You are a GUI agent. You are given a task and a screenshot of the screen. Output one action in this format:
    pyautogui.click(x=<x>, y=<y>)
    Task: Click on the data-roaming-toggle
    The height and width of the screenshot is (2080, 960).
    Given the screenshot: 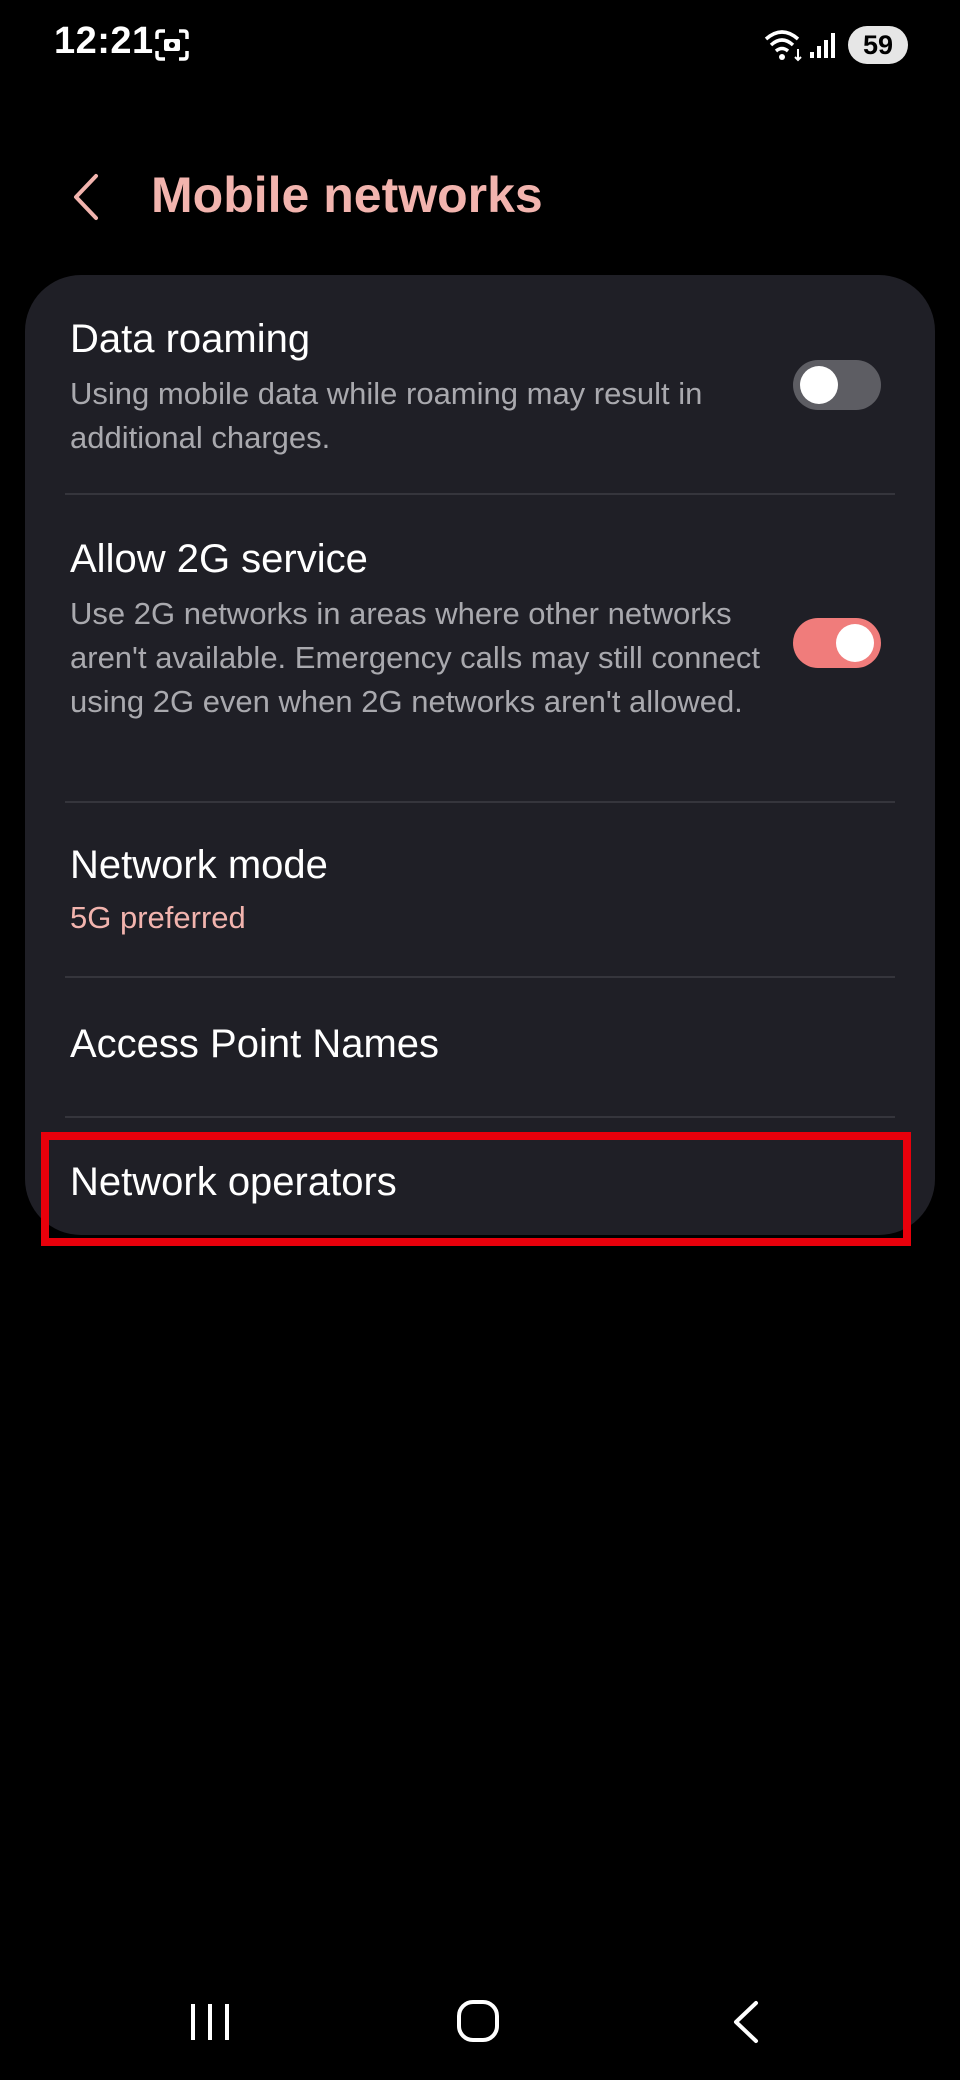 What is the action you would take?
    pyautogui.click(x=837, y=385)
    